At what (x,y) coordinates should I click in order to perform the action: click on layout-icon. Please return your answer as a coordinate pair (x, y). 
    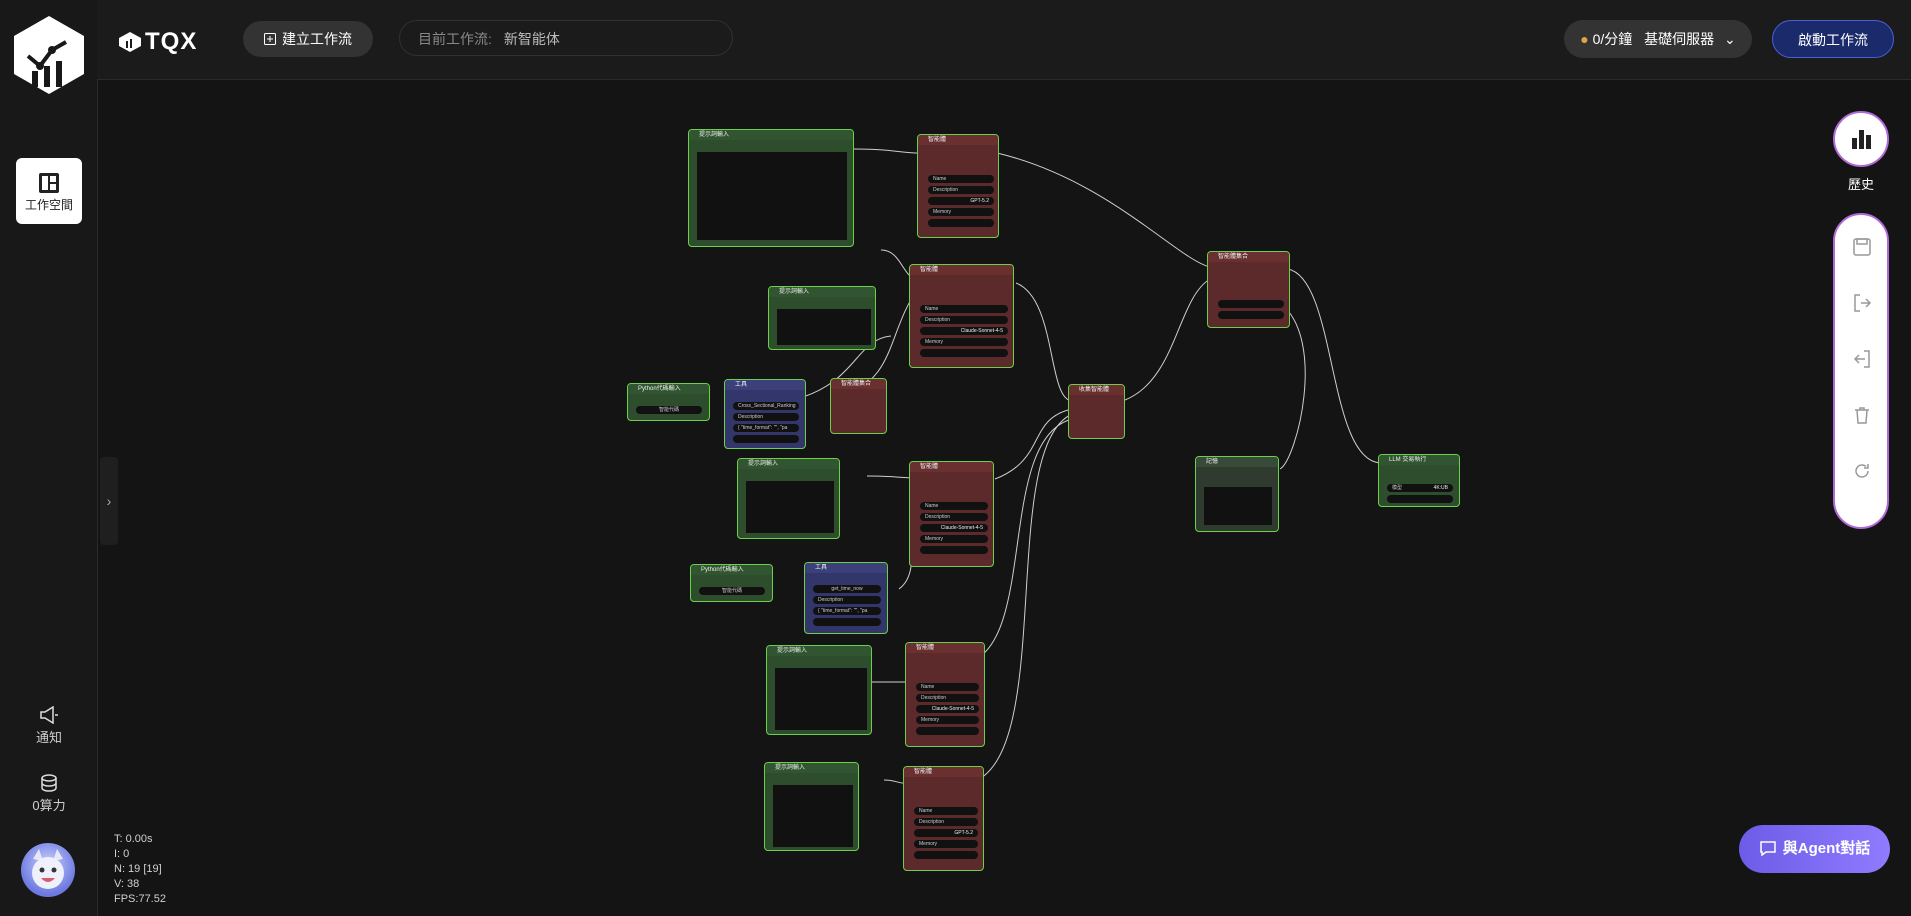
    Looking at the image, I should click on (49, 183).